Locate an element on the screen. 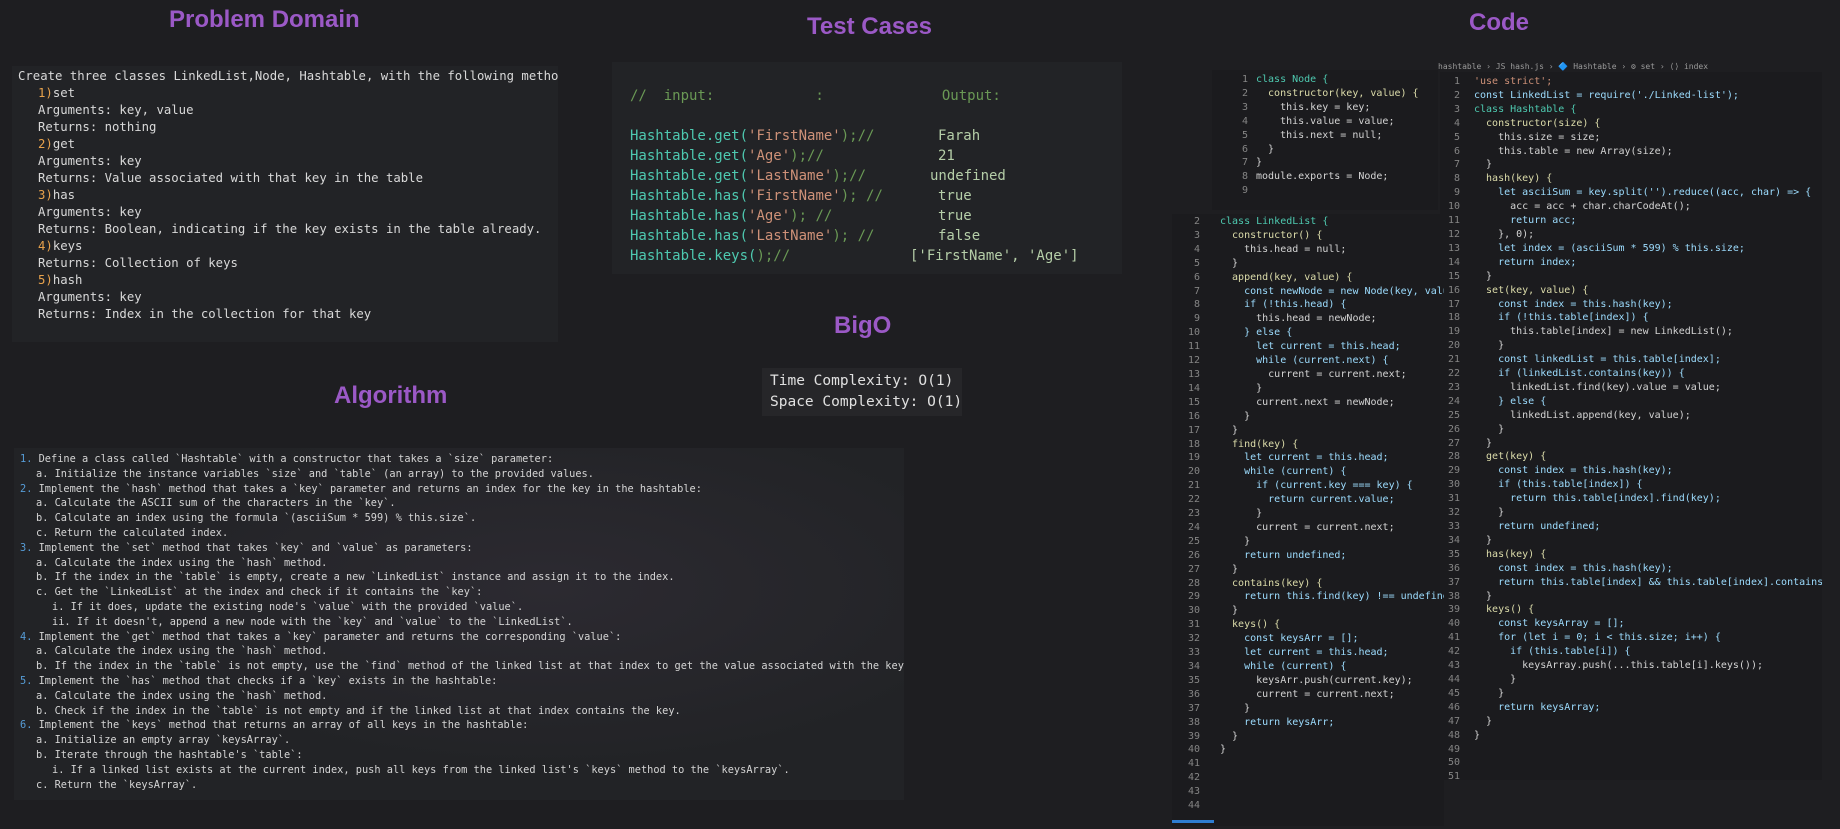 This screenshot has width=1840, height=829. code-line: contains(key) { is located at coordinates (1271, 583).